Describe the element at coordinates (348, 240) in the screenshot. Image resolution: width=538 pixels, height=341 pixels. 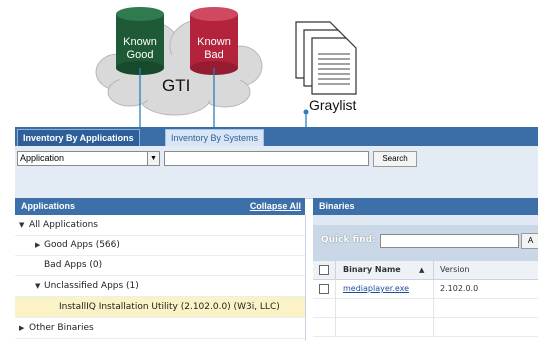
I see `quick-find-label: Quick find:` at that location.